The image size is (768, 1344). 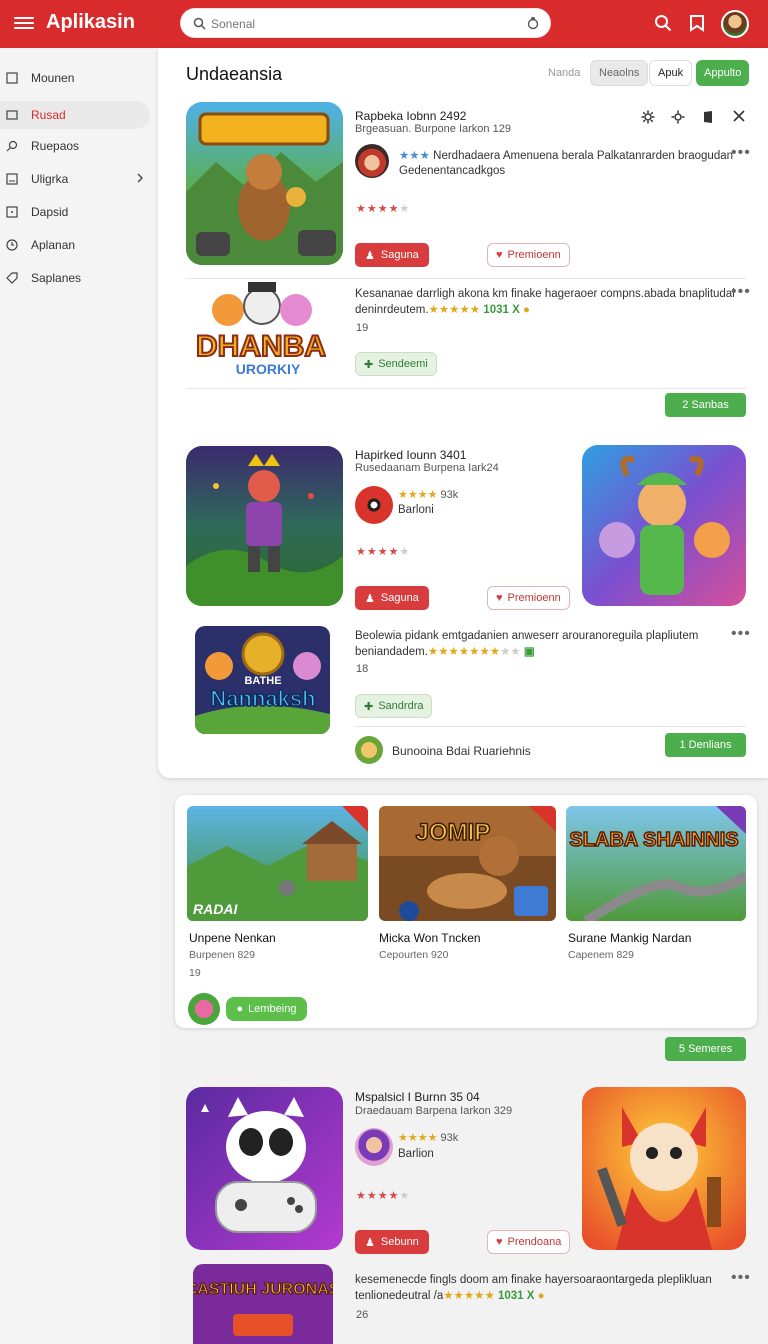 What do you see at coordinates (533, 23) in the screenshot?
I see `refresh-icon` at bounding box center [533, 23].